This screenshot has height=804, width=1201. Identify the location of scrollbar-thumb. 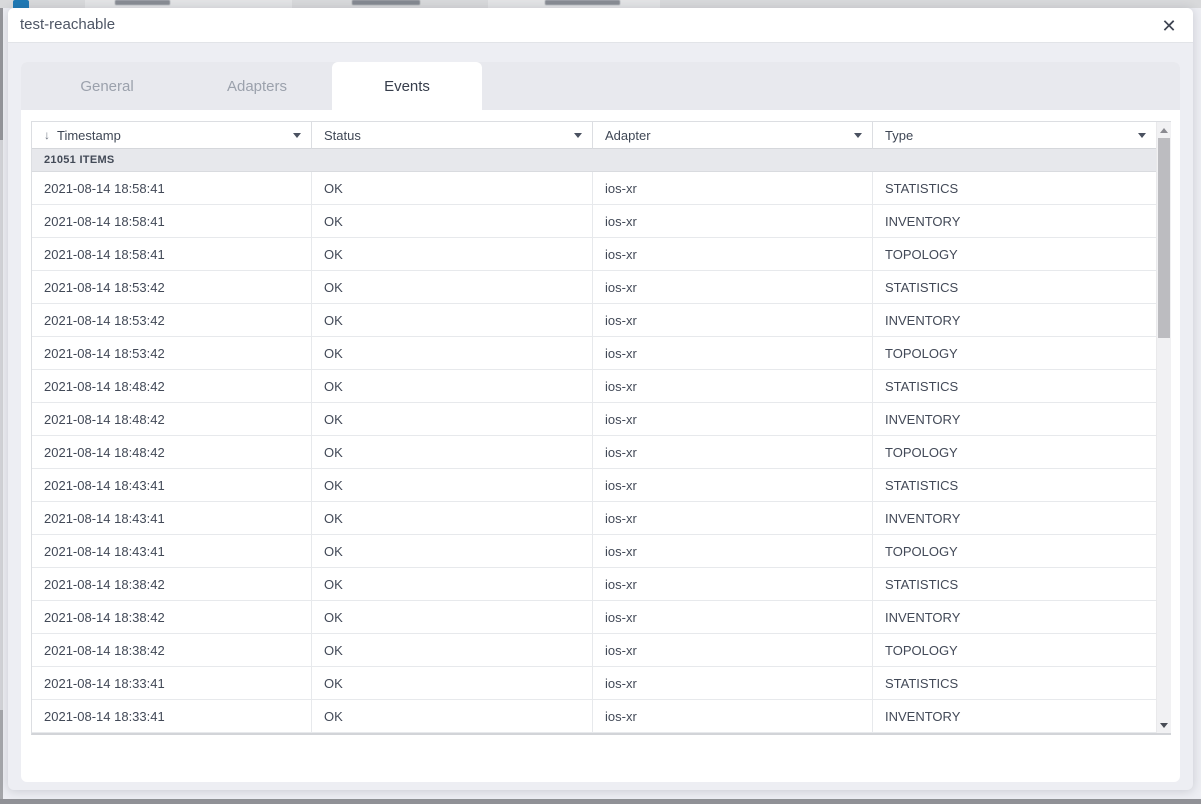
(1164, 238).